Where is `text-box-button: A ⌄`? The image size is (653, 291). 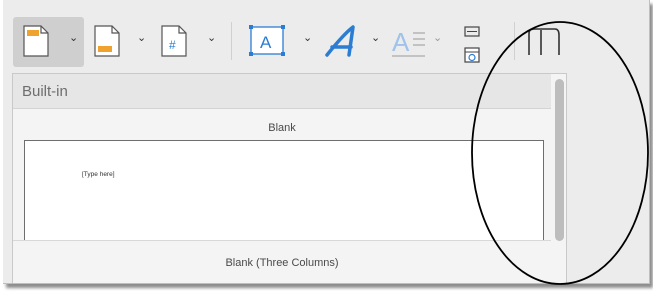 text-box-button: A ⌄ is located at coordinates (275, 42).